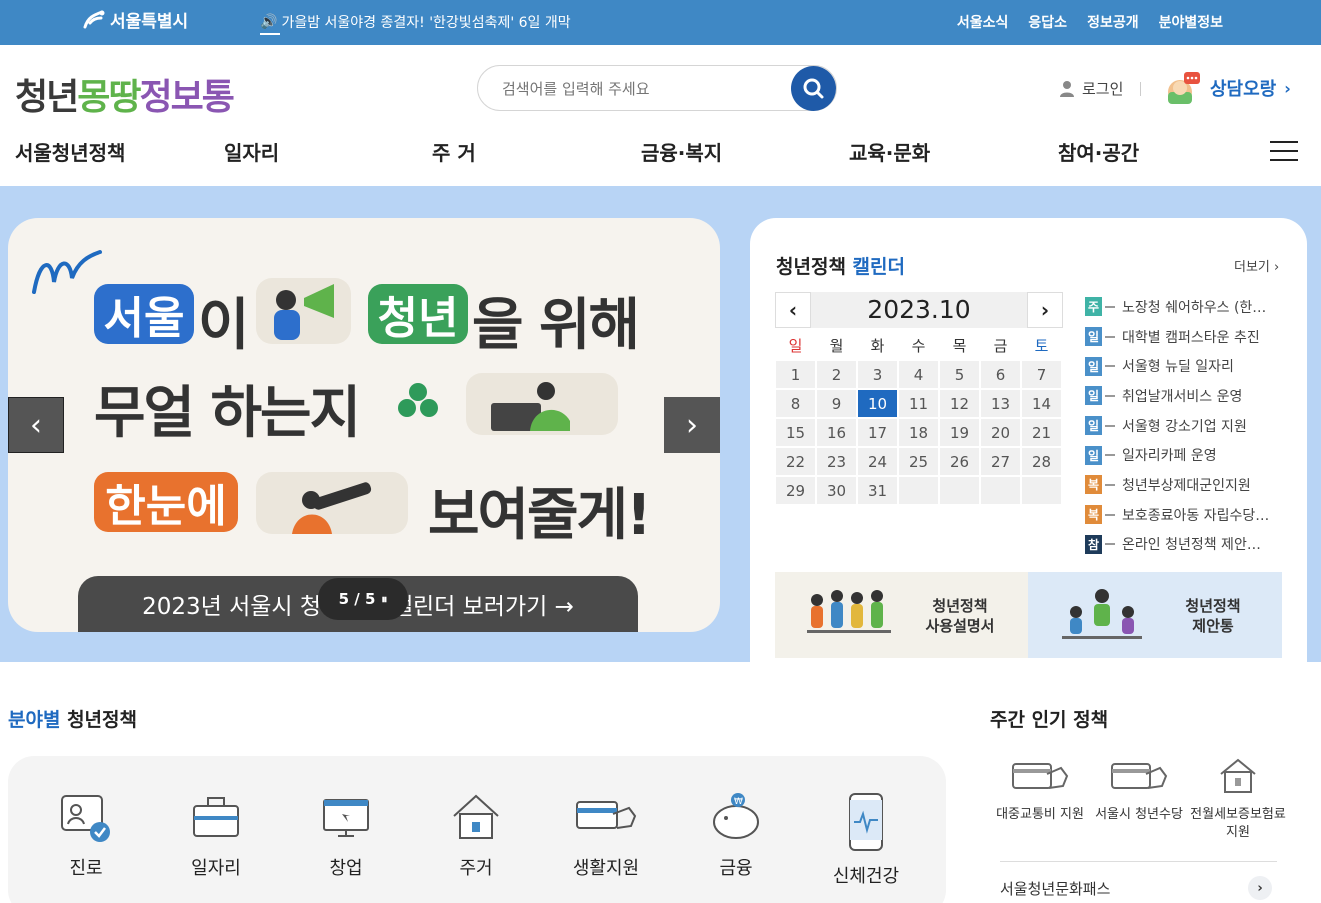  Describe the element at coordinates (454, 151) in the screenshot. I see `nav-housing: 주 거` at that location.